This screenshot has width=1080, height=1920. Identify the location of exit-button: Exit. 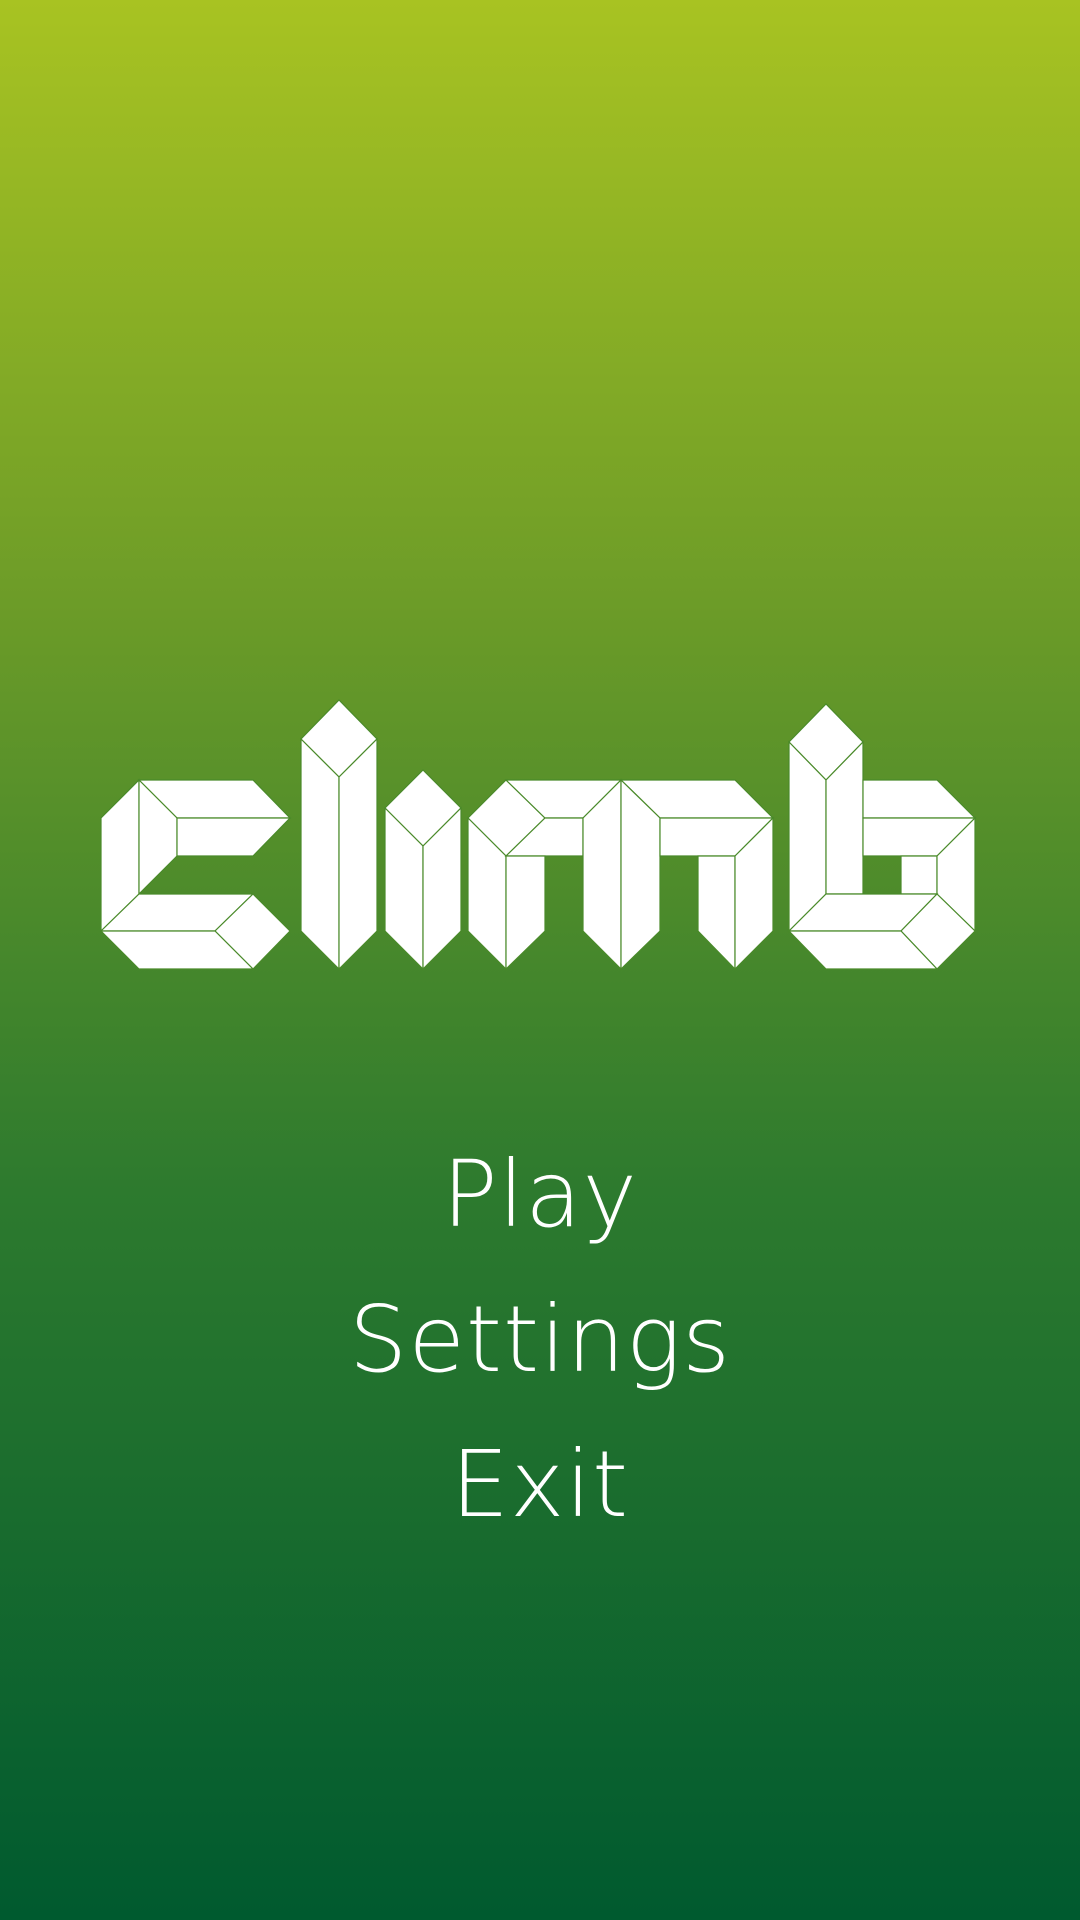
(540, 1485).